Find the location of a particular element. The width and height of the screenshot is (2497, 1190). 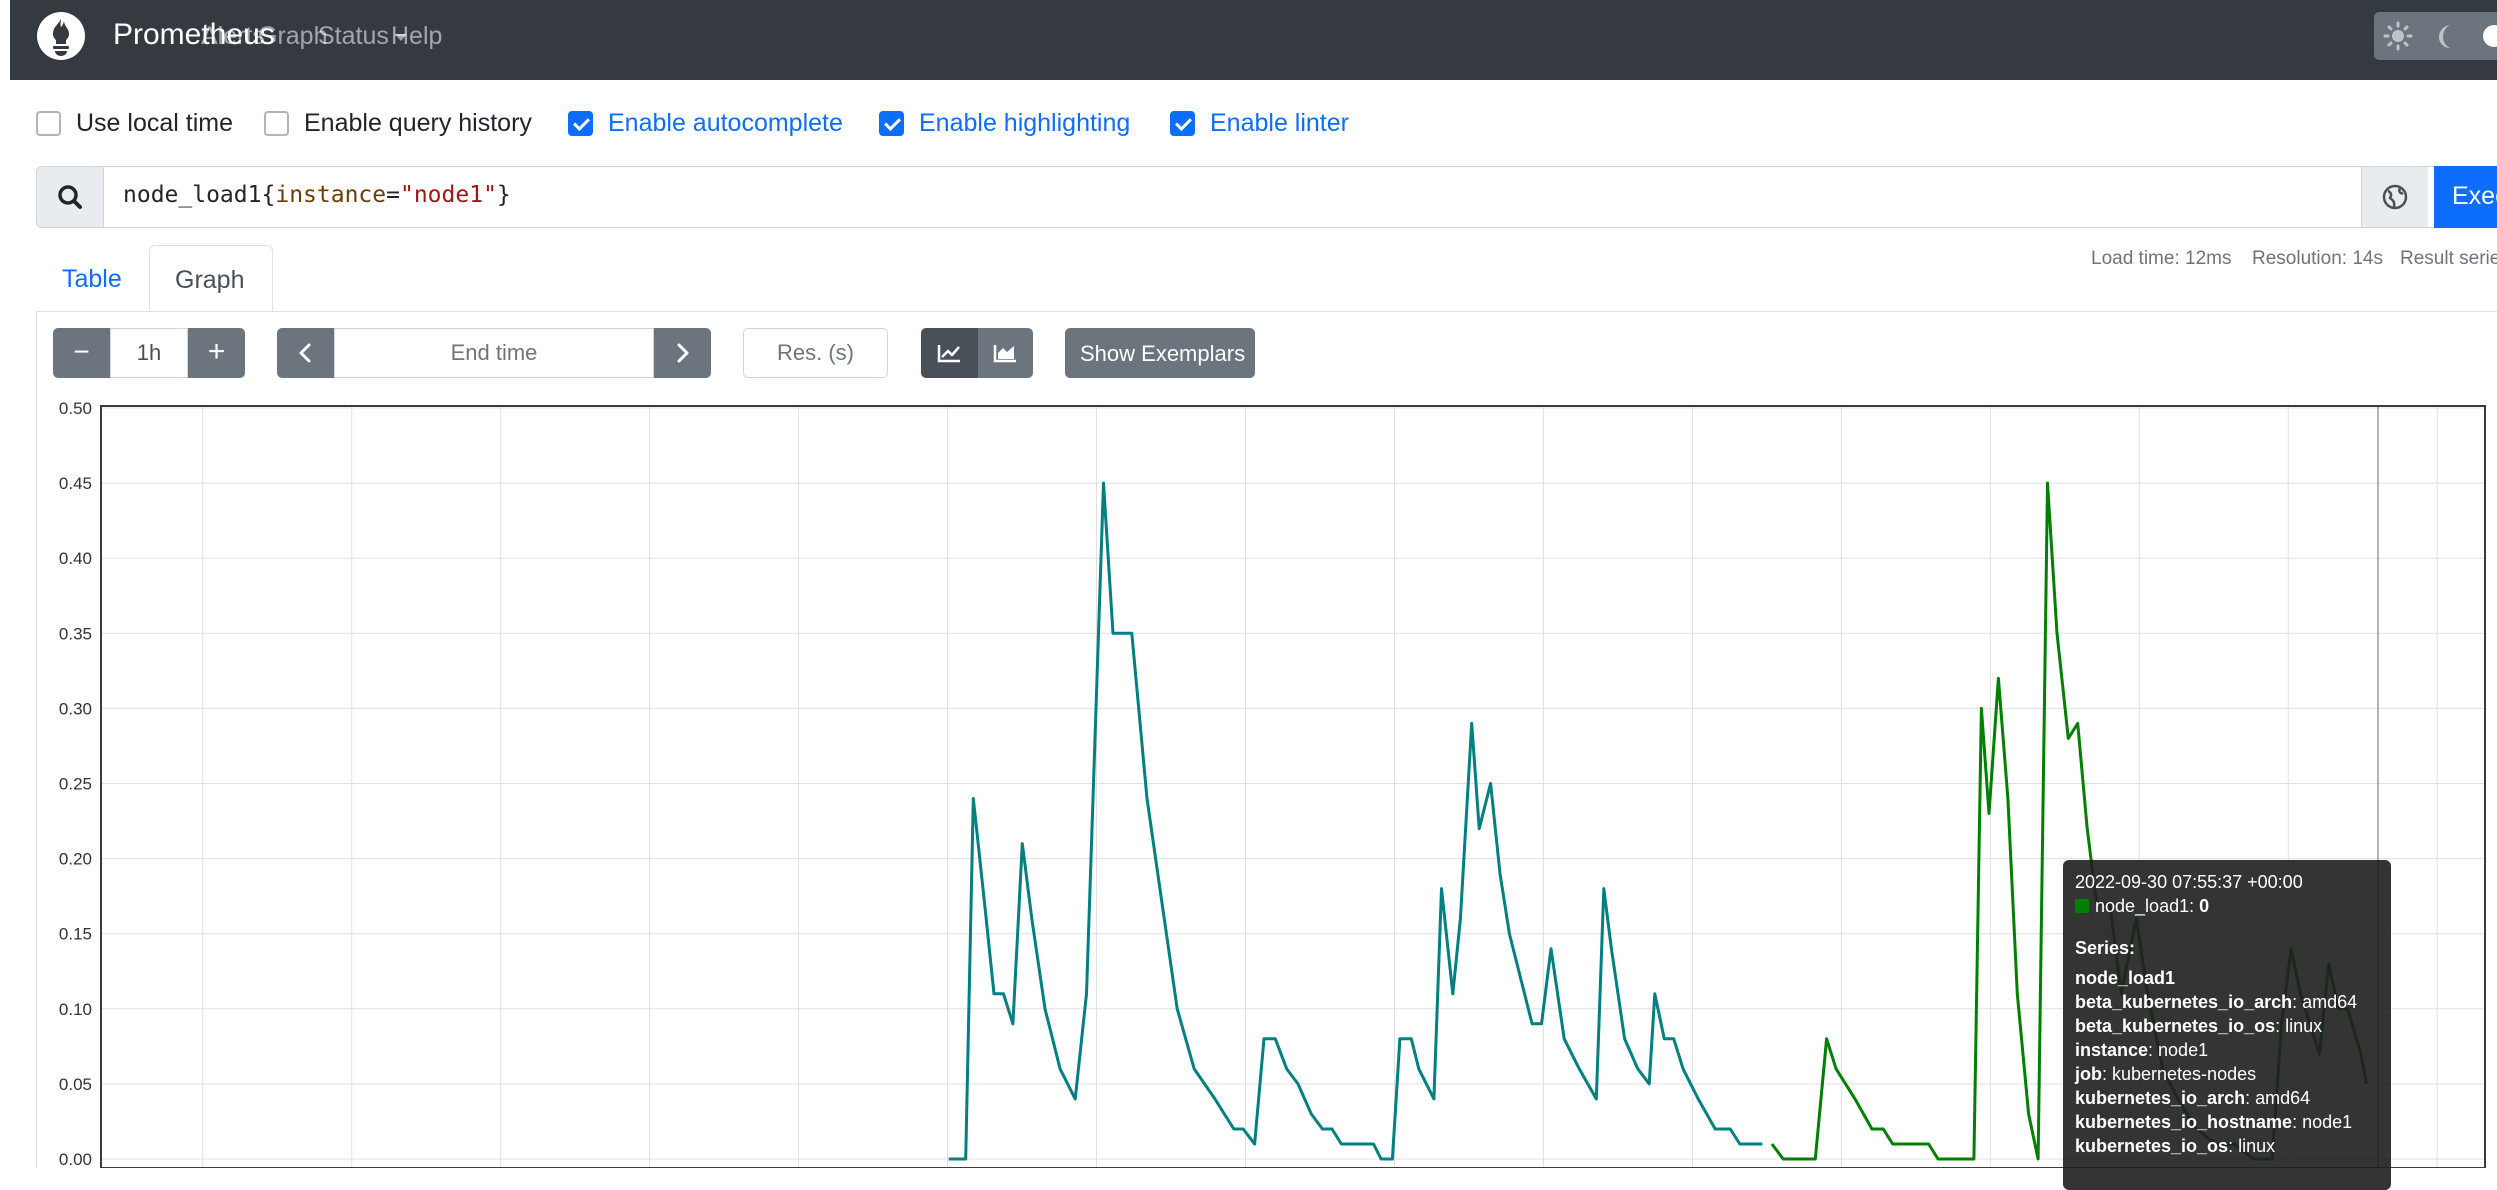

tooltip-label-row: kubernetes_io_os: linux is located at coordinates (2227, 1146).